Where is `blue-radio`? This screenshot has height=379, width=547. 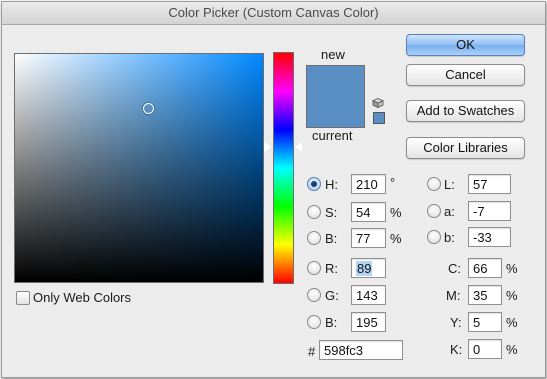 blue-radio is located at coordinates (314, 322).